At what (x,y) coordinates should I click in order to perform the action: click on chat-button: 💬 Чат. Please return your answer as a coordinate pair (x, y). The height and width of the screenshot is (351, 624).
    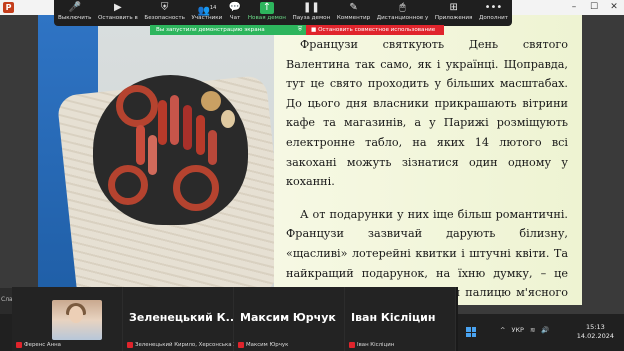
    Looking at the image, I should click on (235, 13).